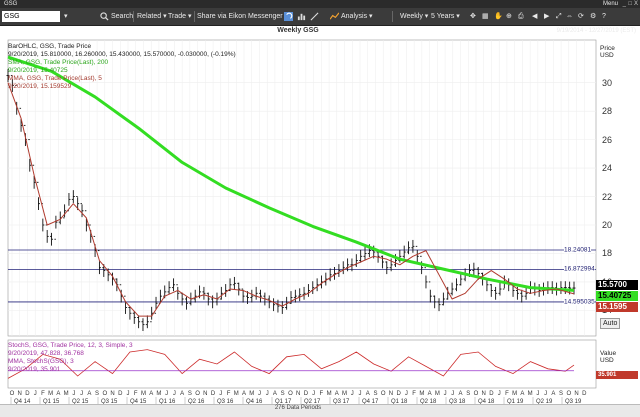  Describe the element at coordinates (298, 30) in the screenshot. I see `chart-title: Weekly GSG` at that location.